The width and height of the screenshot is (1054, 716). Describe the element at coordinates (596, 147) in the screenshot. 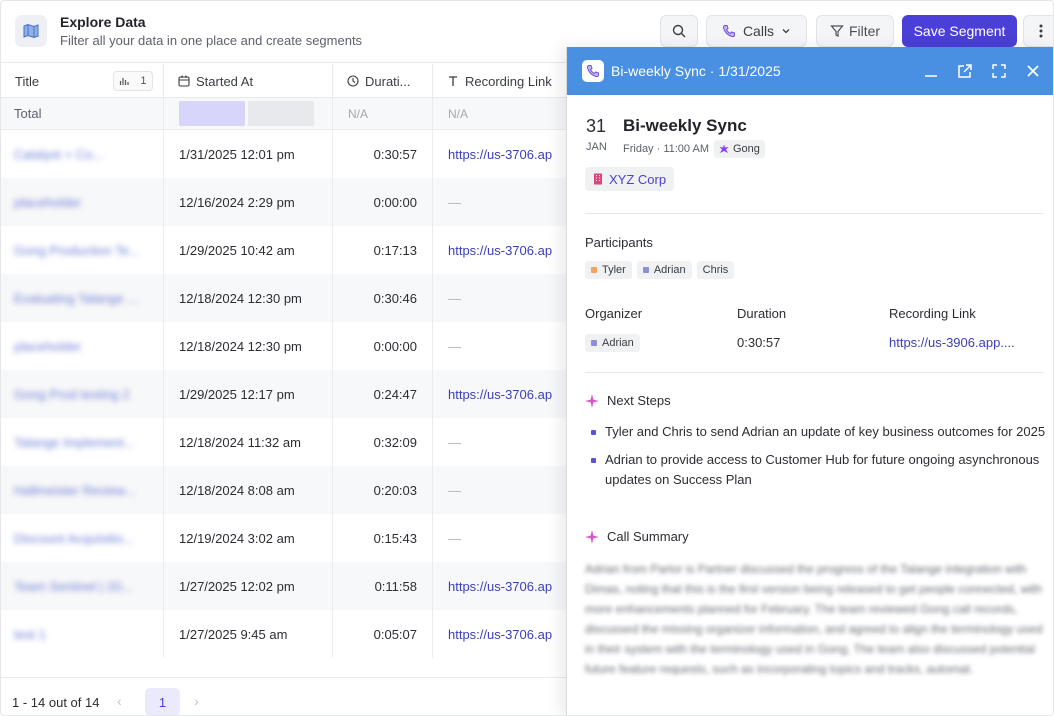

I see `event-month: JAN` at that location.